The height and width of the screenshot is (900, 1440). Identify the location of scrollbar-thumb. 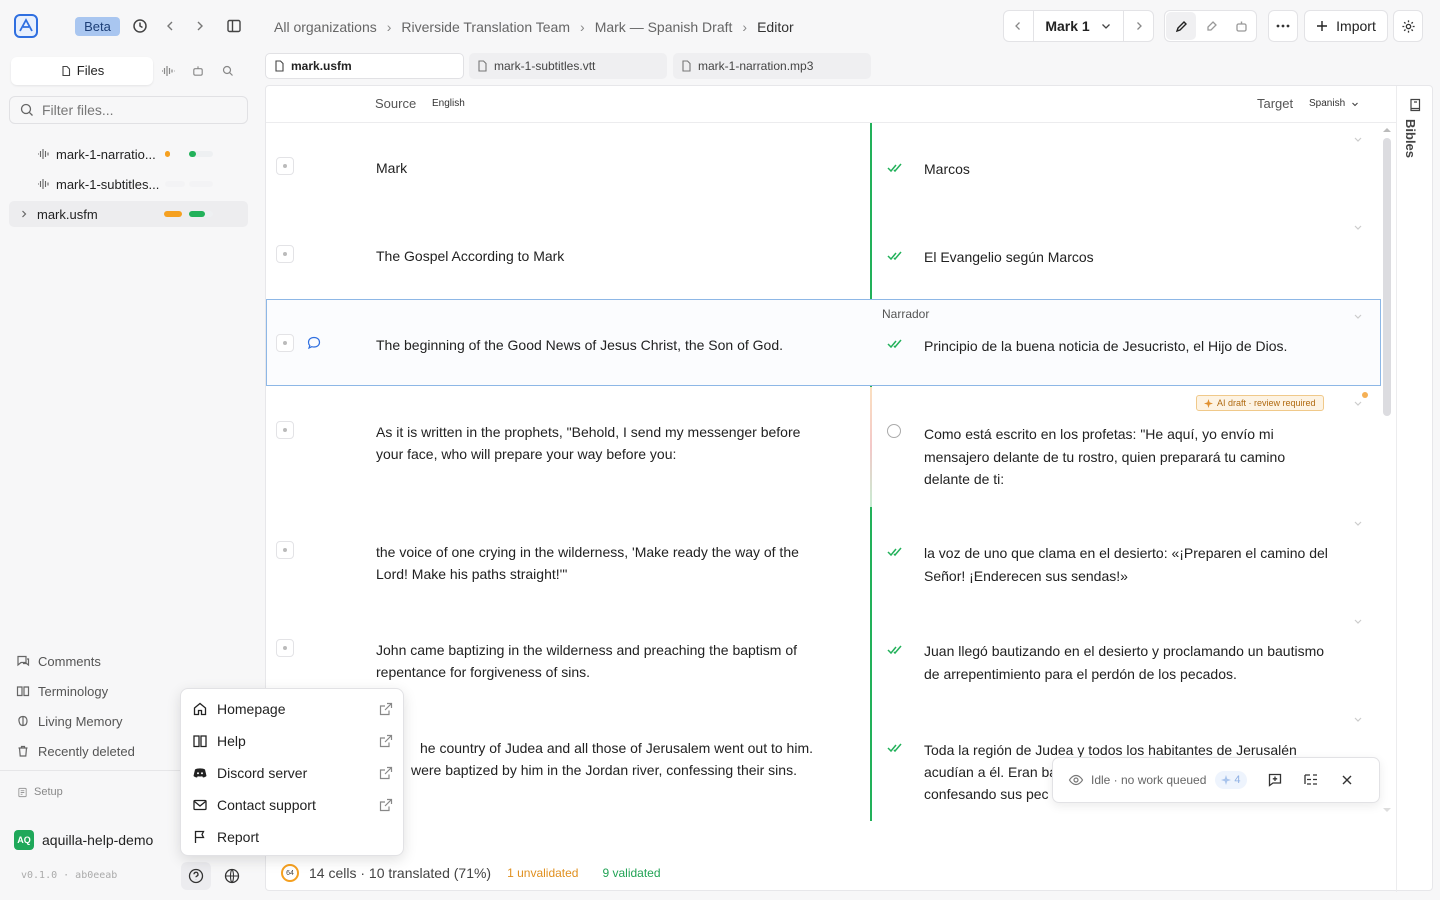
(1387, 277).